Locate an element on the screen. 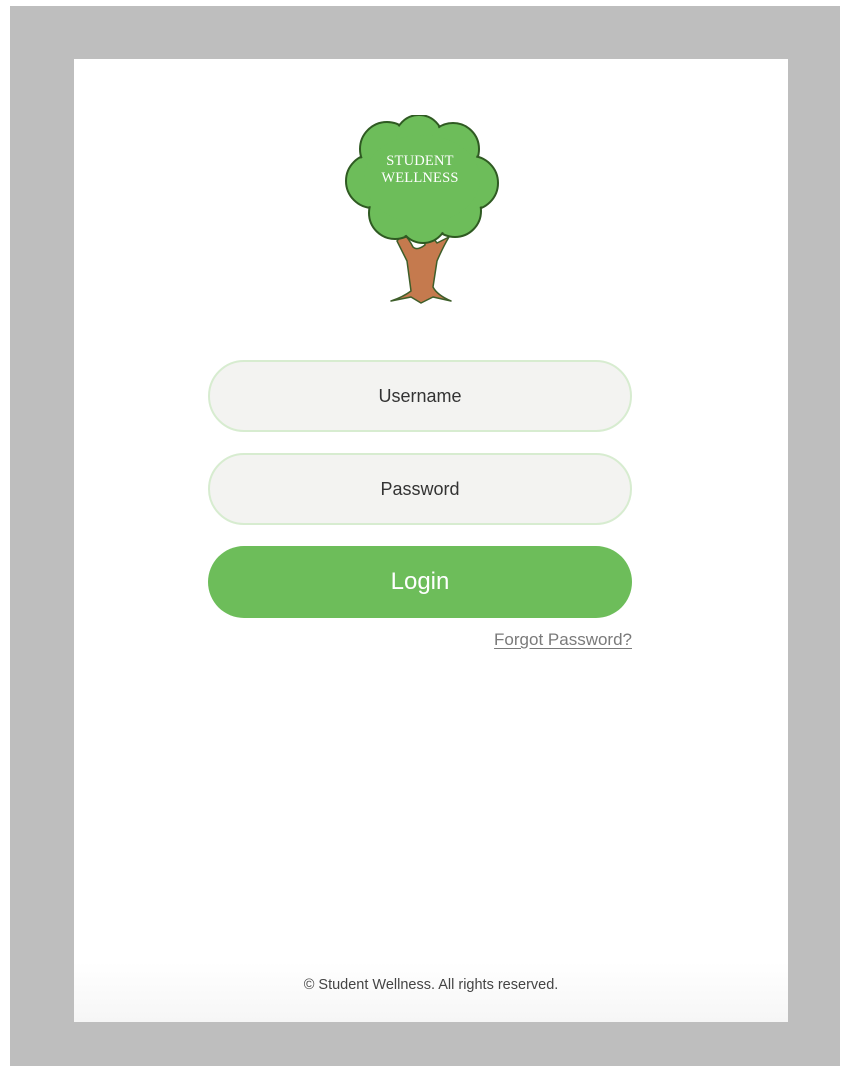 This screenshot has width=842, height=1070. forgot-password-link: Forgot Password? is located at coordinates (563, 640).